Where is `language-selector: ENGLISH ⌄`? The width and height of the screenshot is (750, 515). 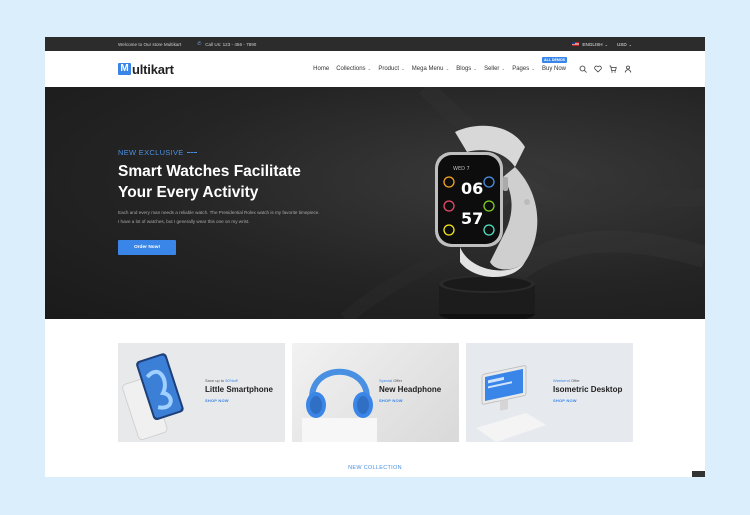
language-selector: ENGLISH ⌄ is located at coordinates (590, 44).